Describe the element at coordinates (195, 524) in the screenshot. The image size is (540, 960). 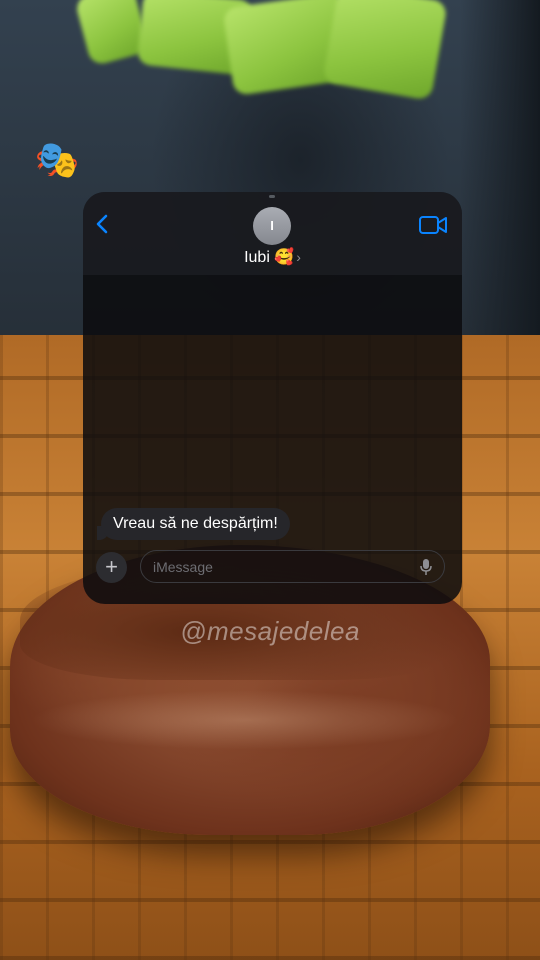
I see `incoming-message-bubble: Vreau să ne despărțim!` at that location.